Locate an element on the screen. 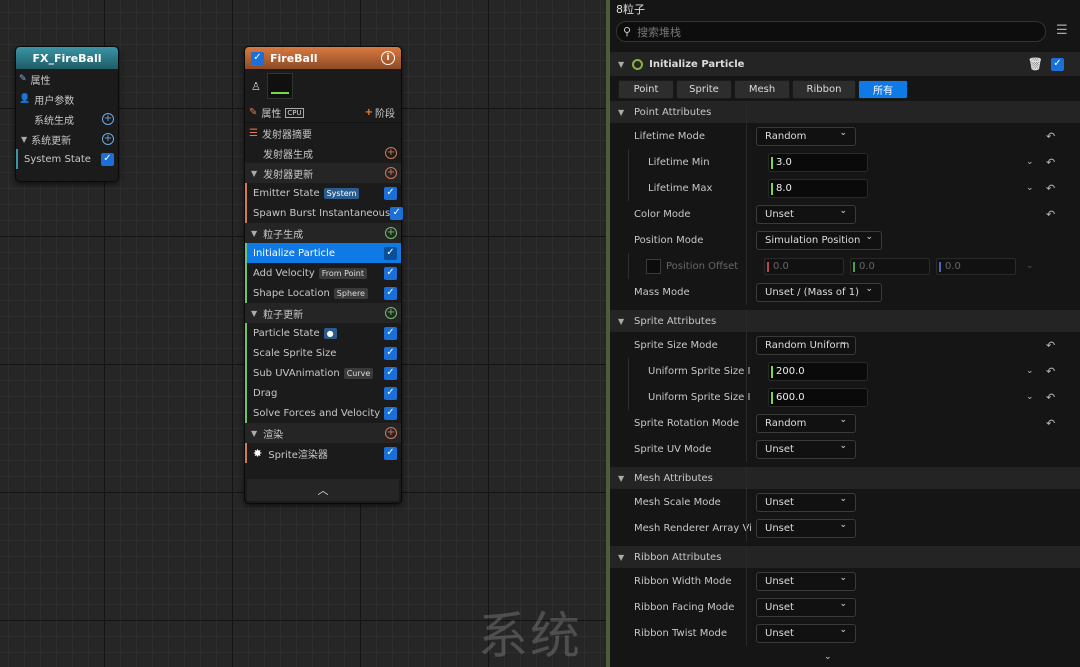 This screenshot has height=667, width=1080. system-node-row: 👤 用户参数 is located at coordinates (67, 99).